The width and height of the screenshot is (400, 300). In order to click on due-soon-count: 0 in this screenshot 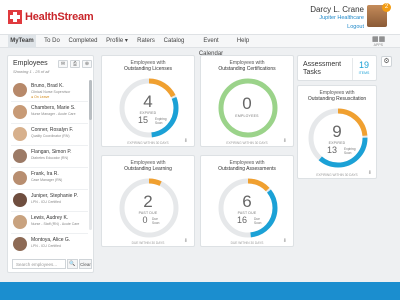, I will do `click(145, 220)`.